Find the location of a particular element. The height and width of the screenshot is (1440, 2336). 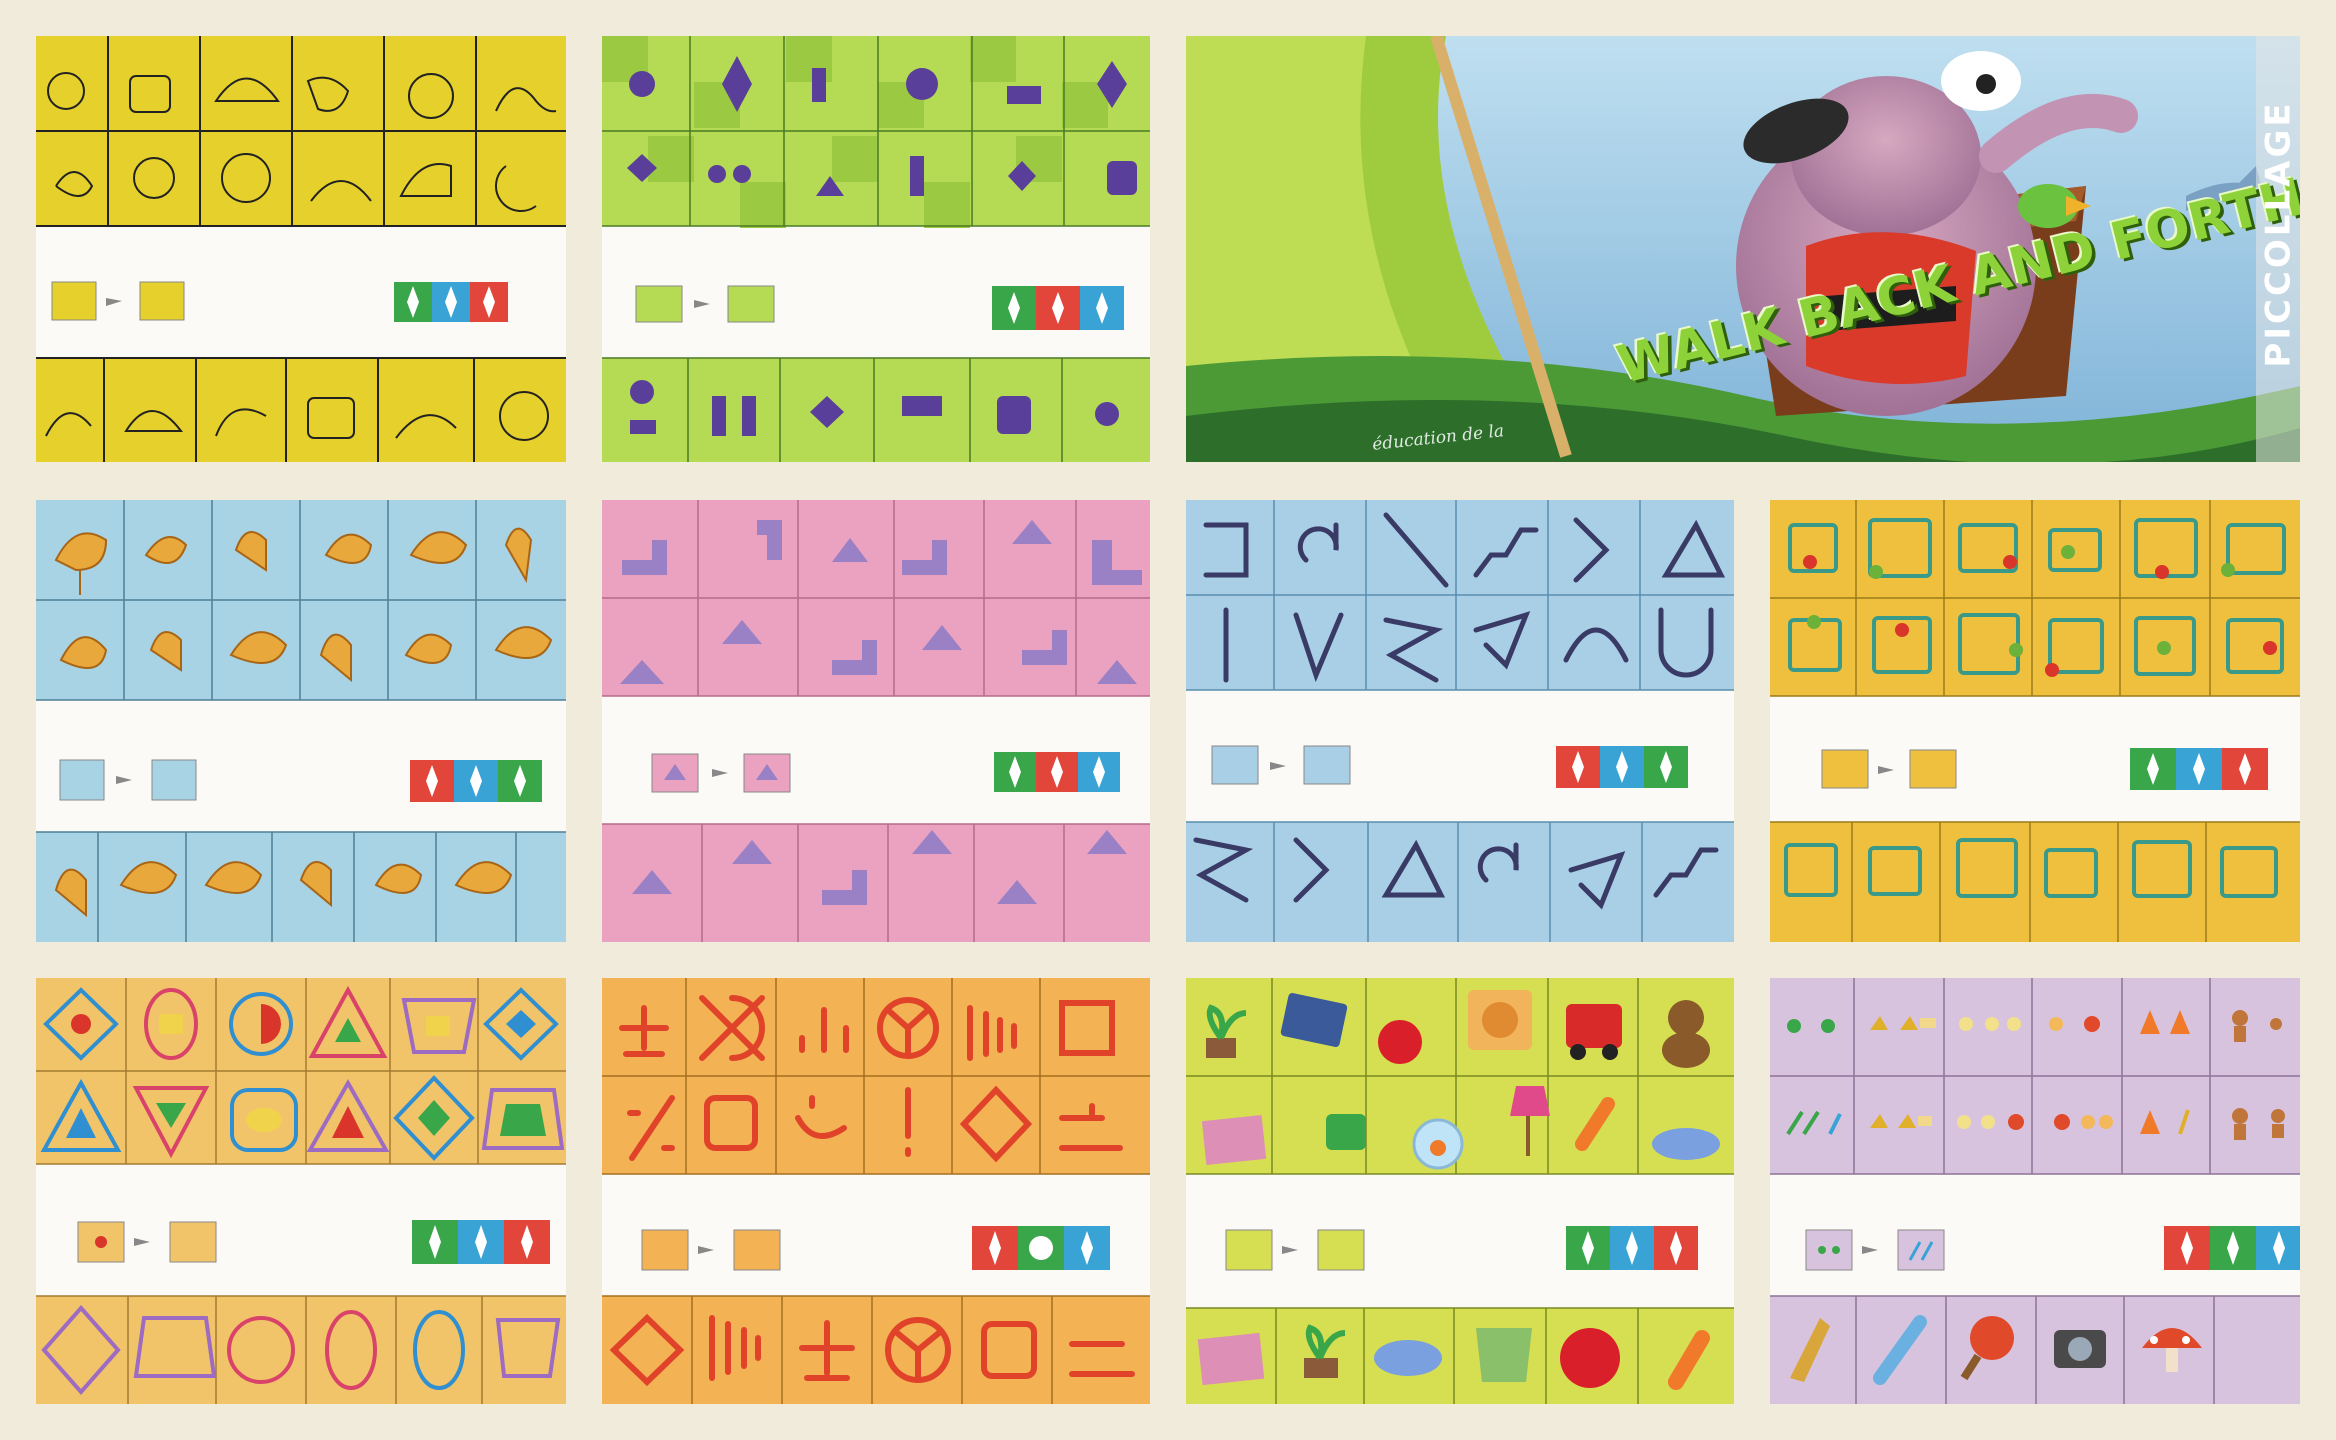

card-colored-shapes is located at coordinates (301, 1191).